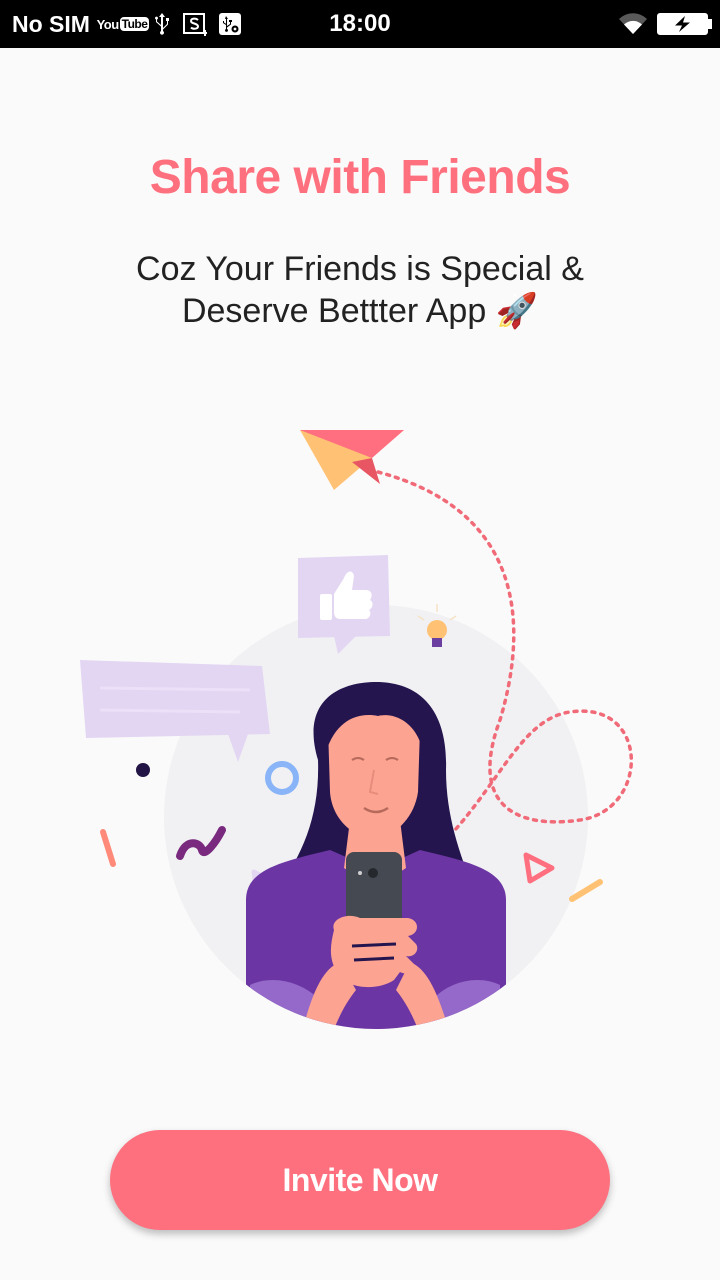 The image size is (720, 1280). What do you see at coordinates (360, 269) in the screenshot?
I see `subtitle-line-1: Coz Your Friends is Special &` at bounding box center [360, 269].